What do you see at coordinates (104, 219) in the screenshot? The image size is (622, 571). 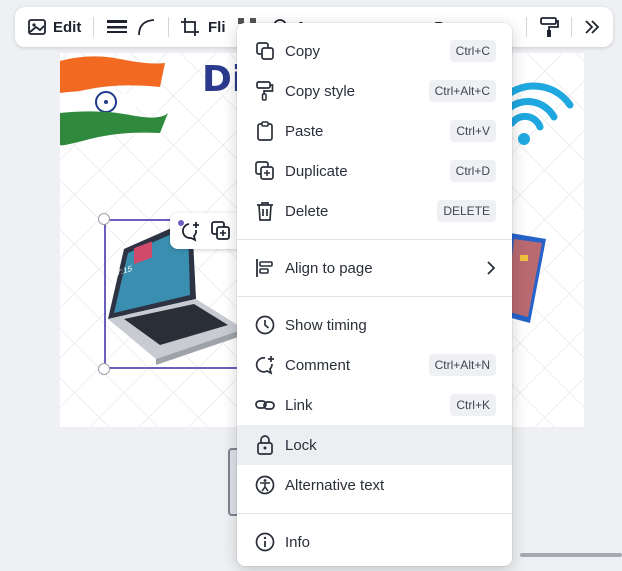 I see `resize-handle-top-left` at bounding box center [104, 219].